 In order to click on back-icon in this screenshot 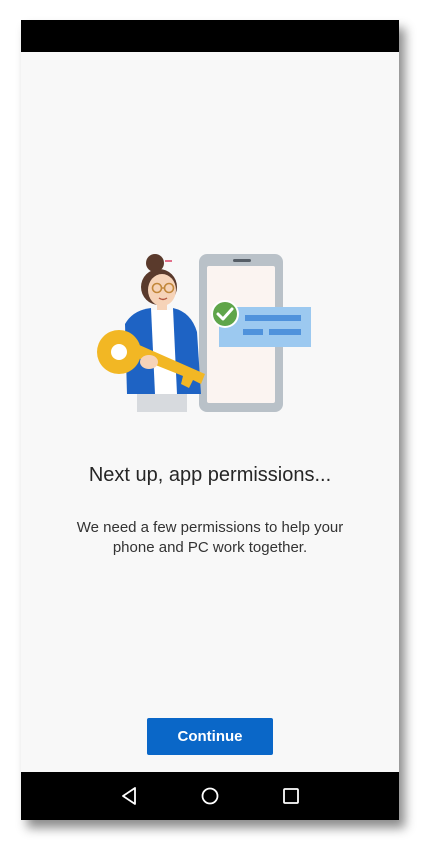, I will do `click(130, 796)`.